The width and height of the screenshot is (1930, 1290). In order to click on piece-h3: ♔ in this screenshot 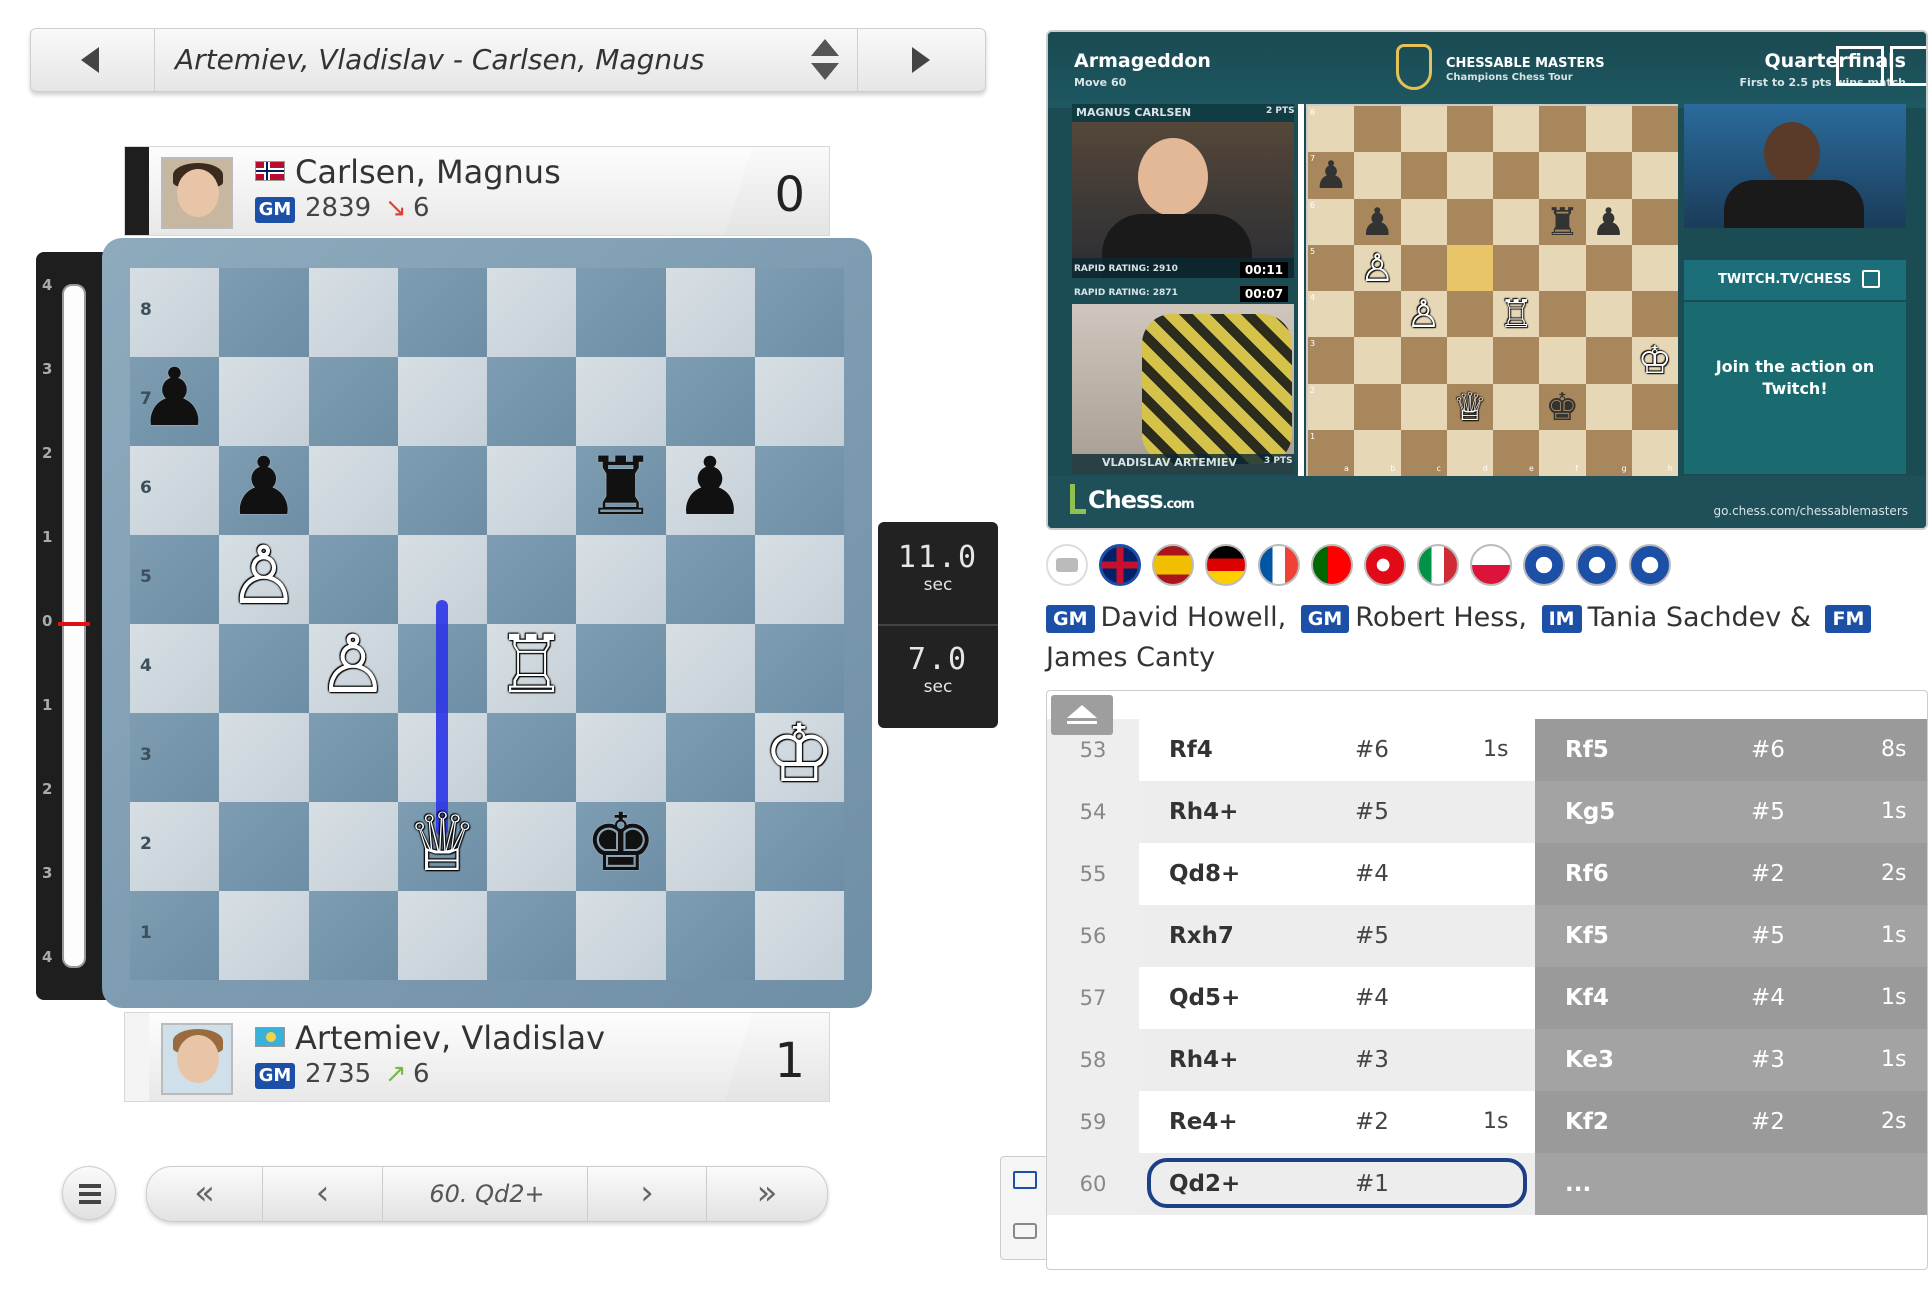, I will do `click(799, 753)`.